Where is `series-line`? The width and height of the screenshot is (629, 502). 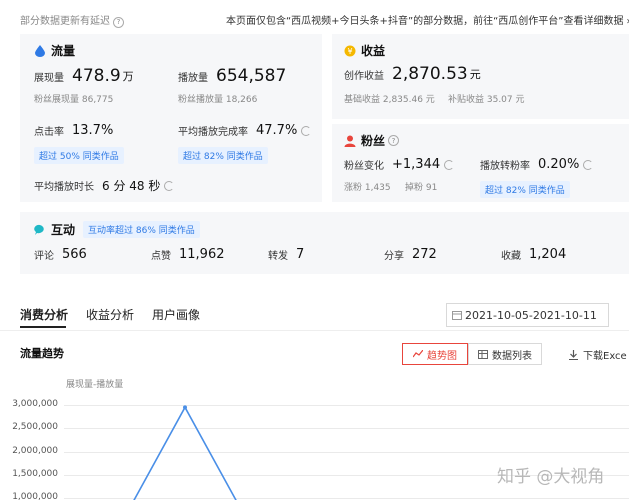 series-line is located at coordinates (185, 452).